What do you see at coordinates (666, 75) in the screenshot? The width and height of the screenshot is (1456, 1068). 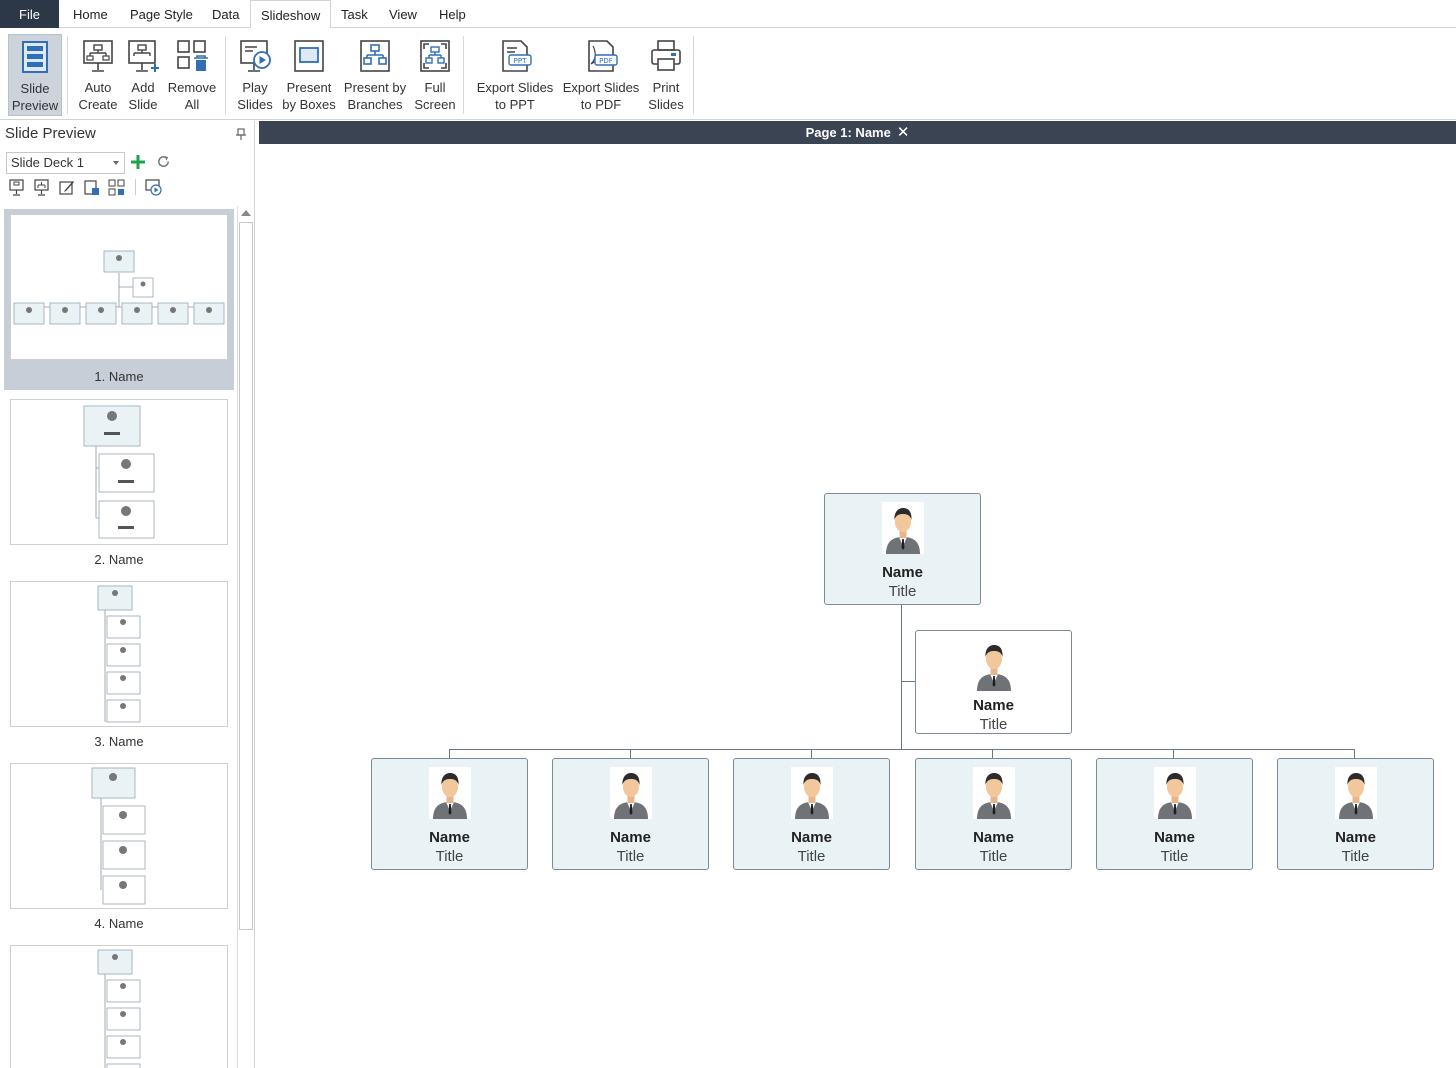 I see `print-slides-button: Print Slides` at bounding box center [666, 75].